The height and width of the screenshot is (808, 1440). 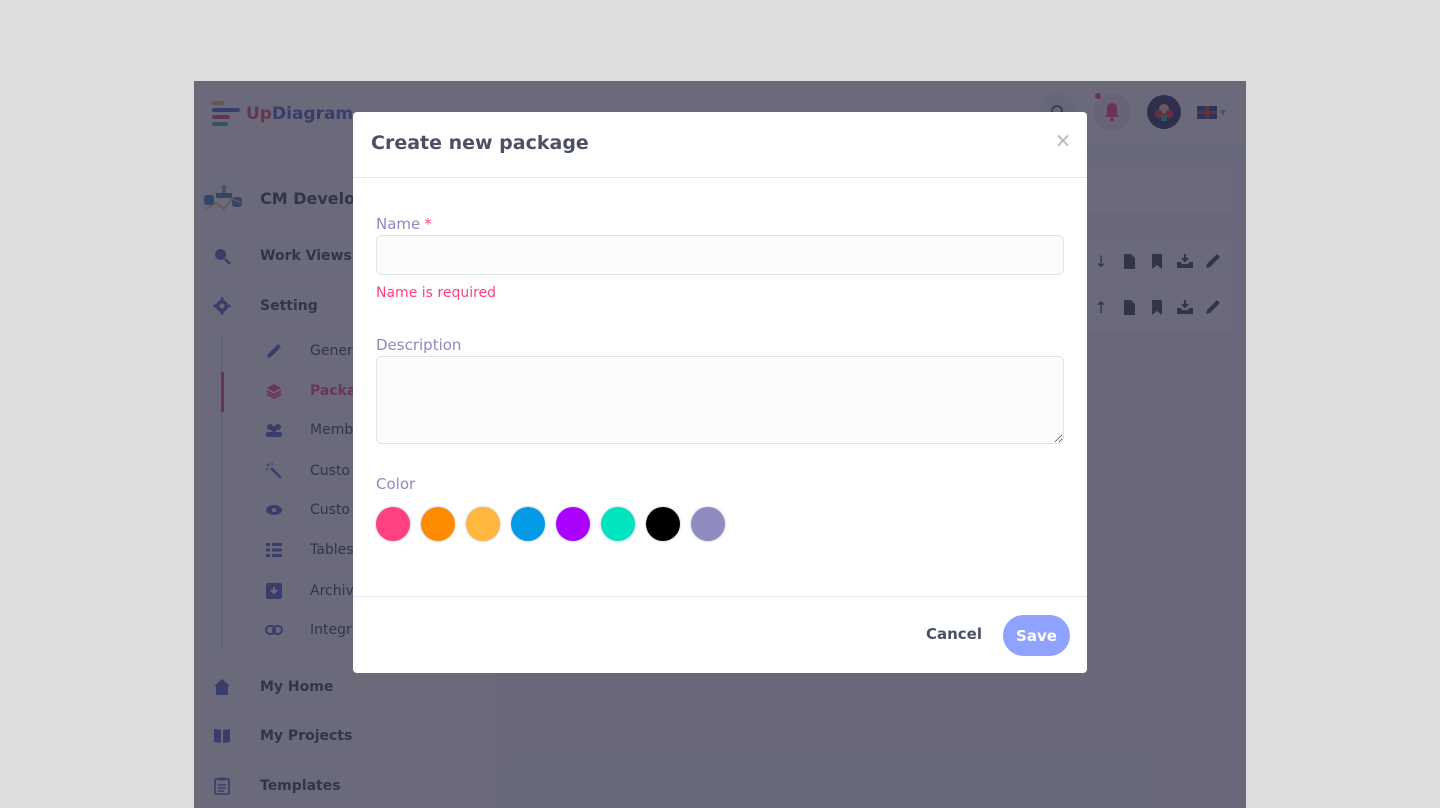 I want to click on name-label-text: Name, so click(x=398, y=224).